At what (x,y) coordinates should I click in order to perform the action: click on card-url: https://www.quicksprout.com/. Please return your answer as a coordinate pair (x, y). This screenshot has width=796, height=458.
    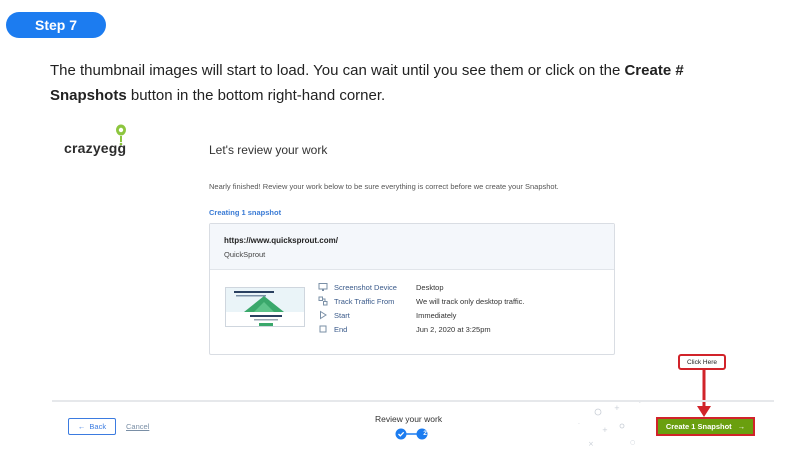
    Looking at the image, I should click on (281, 240).